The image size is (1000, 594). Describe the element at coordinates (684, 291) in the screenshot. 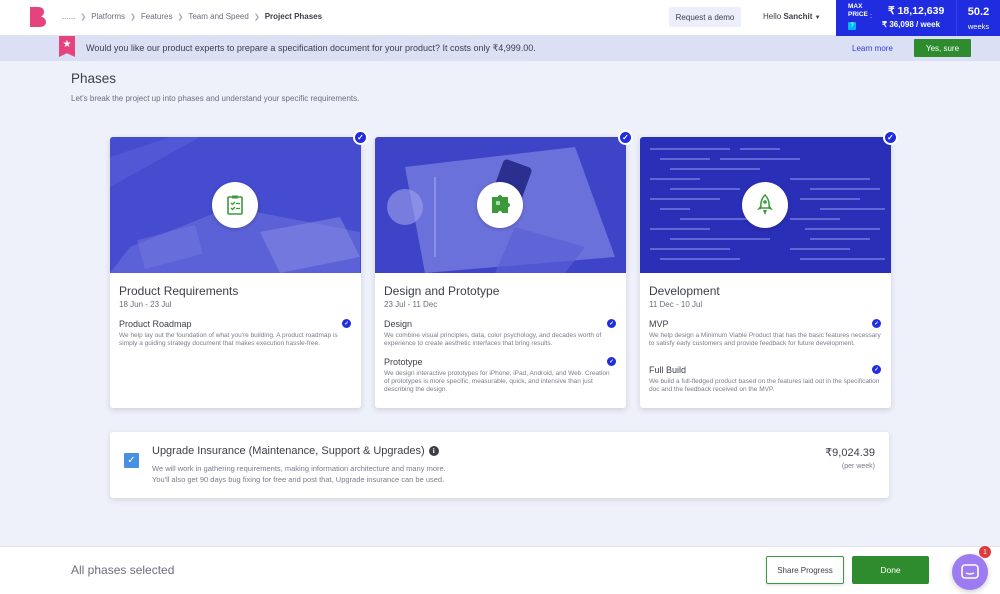

I see `phase-title: Development` at that location.